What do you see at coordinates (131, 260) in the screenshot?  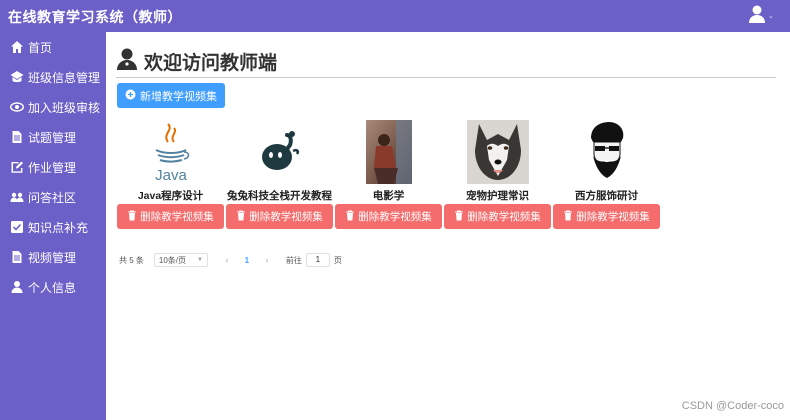 I see `total-count: 共 5 条` at bounding box center [131, 260].